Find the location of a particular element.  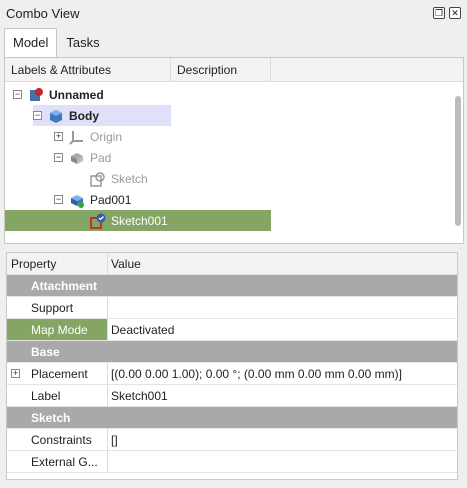

property-value: [] is located at coordinates (282, 439).